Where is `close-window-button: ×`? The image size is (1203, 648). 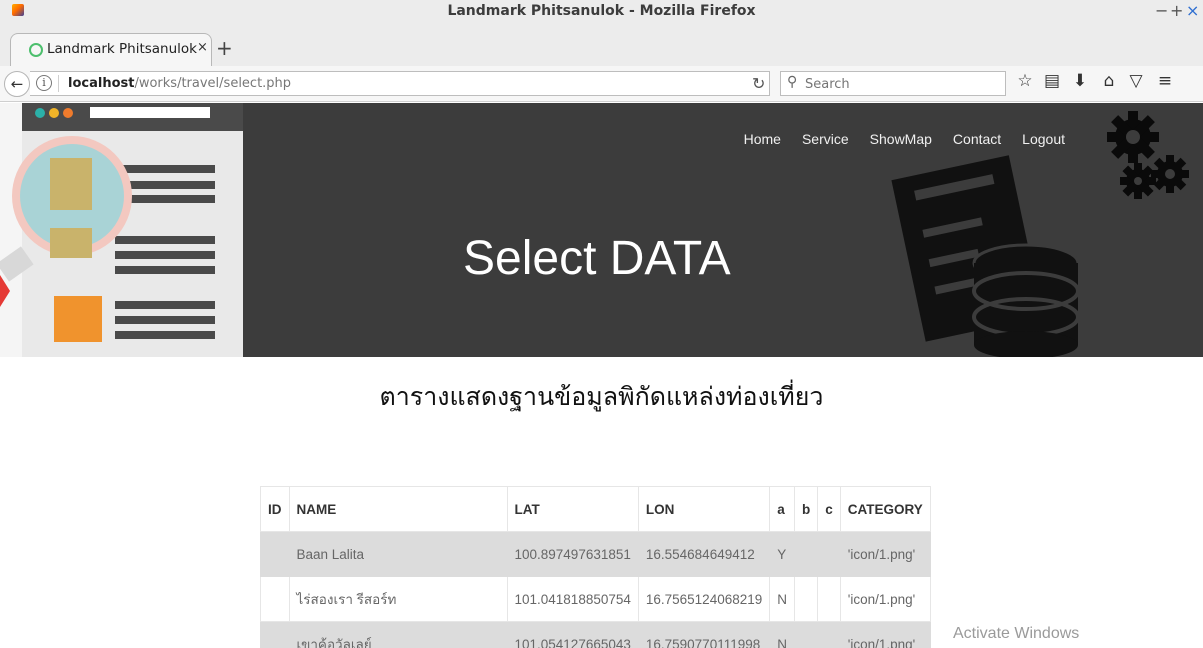
close-window-button: × is located at coordinates (1192, 10).